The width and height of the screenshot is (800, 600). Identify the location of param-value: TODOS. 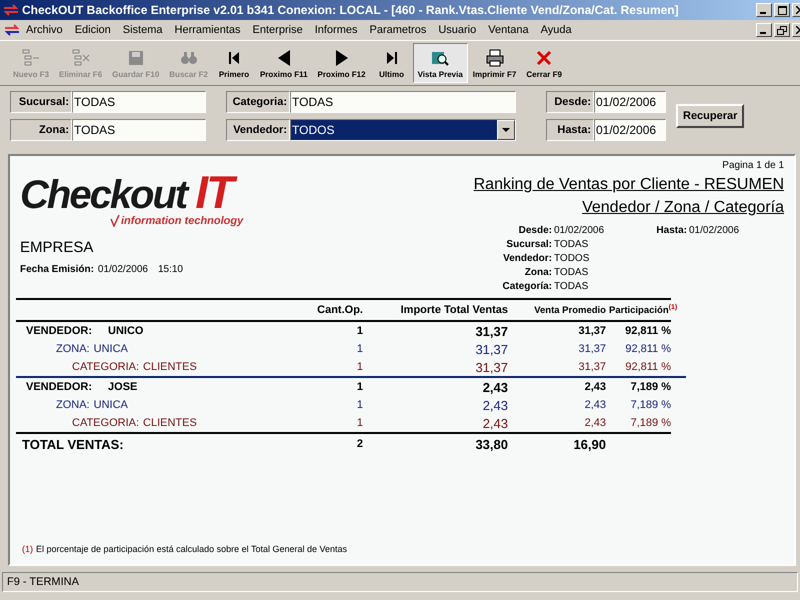
(572, 258).